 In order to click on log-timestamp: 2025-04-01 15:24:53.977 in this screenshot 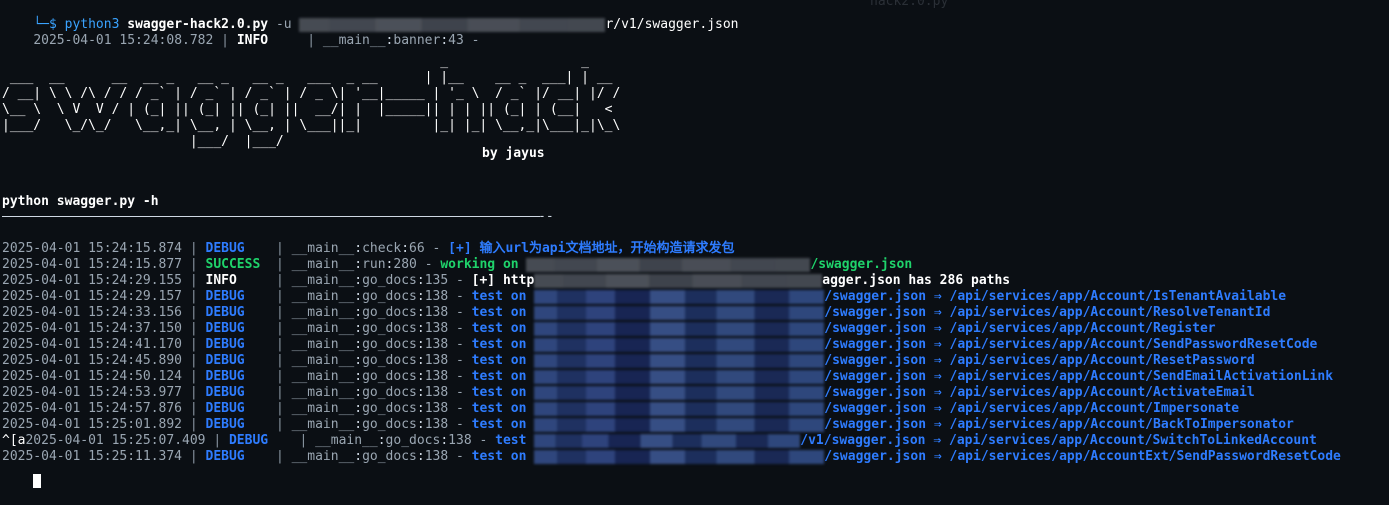, I will do `click(92, 392)`.